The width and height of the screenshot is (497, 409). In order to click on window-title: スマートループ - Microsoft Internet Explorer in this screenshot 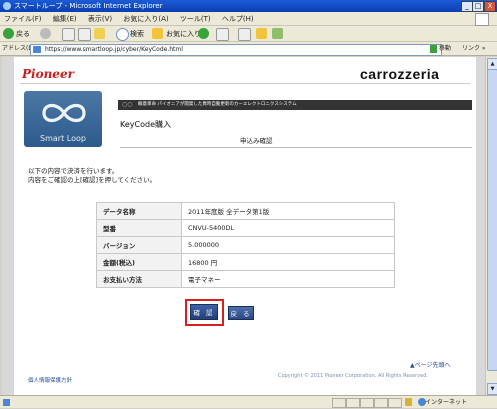, I will do `click(88, 6)`.